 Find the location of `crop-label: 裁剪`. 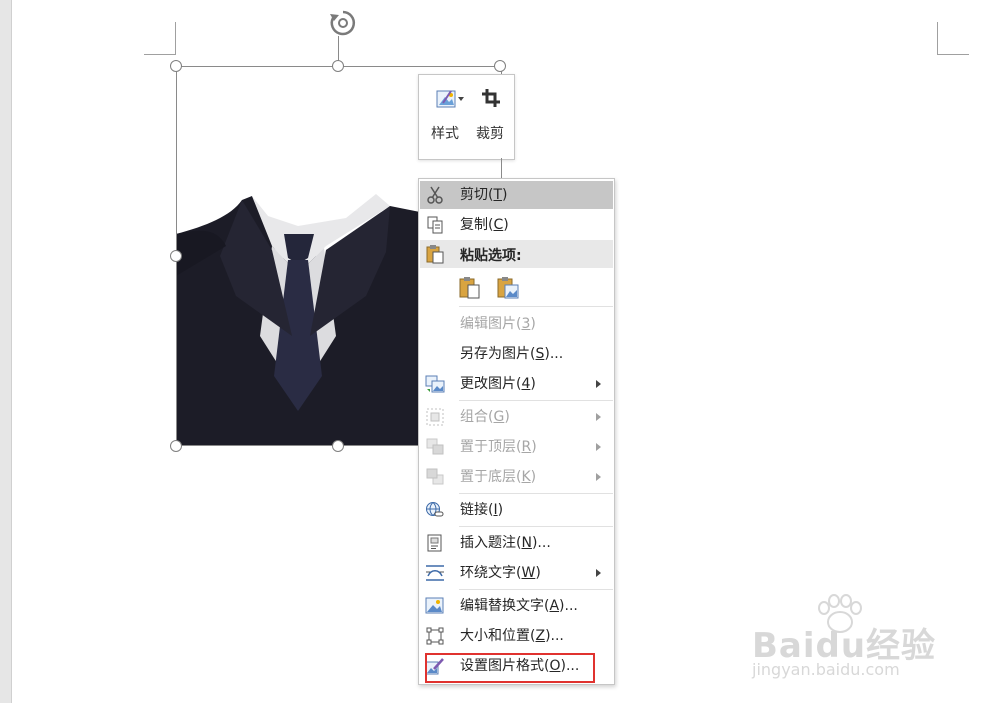

crop-label: 裁剪 is located at coordinates (490, 134).